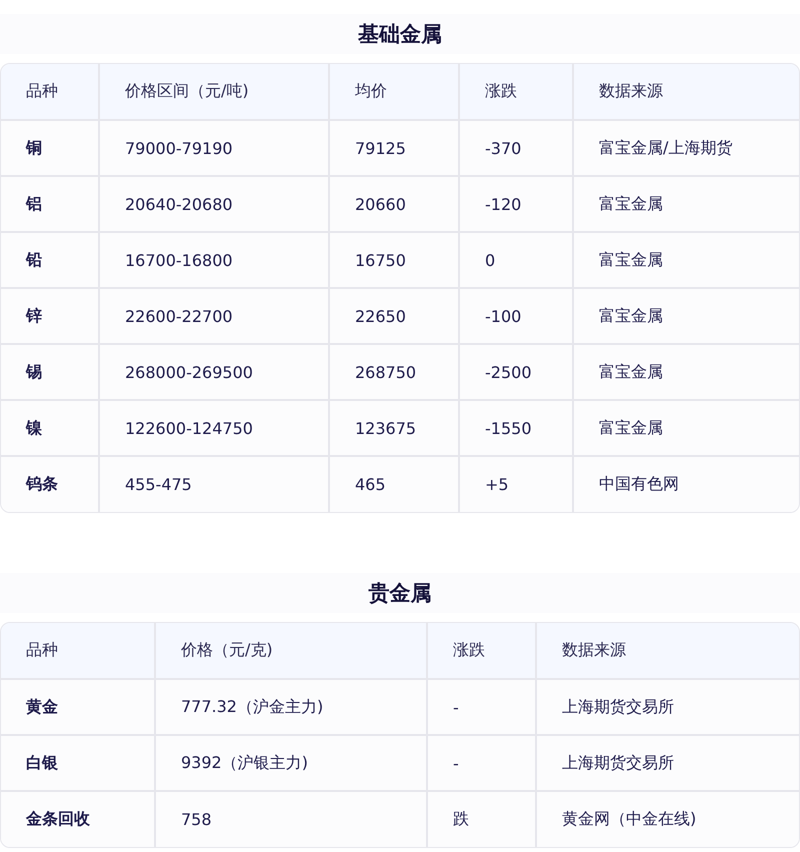 The width and height of the screenshot is (800, 852). I want to click on column-header: 价格（元/克), so click(291, 651).